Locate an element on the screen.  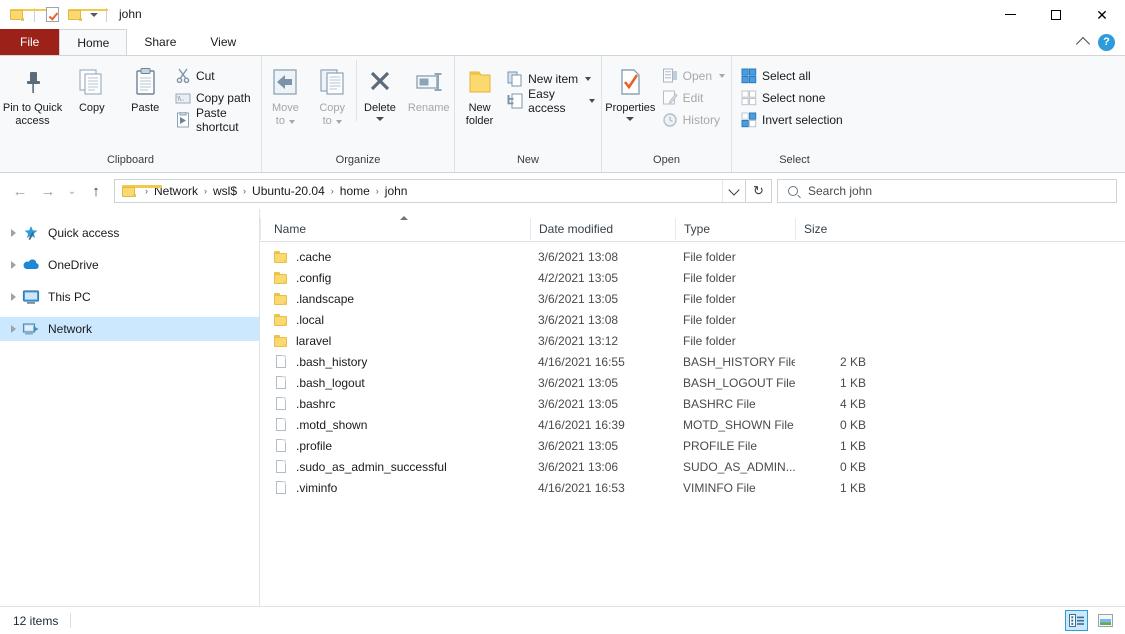
cut-button: Cut is located at coordinates (216, 76).